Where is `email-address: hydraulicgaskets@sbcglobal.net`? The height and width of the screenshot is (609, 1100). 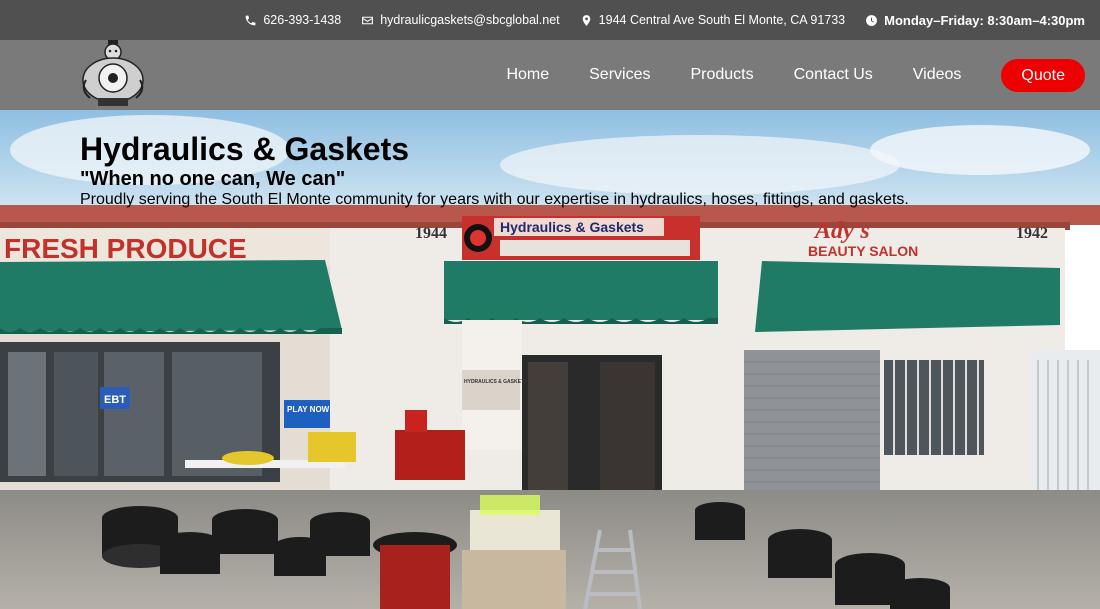
email-address: hydraulicgaskets@sbcglobal.net is located at coordinates (470, 20).